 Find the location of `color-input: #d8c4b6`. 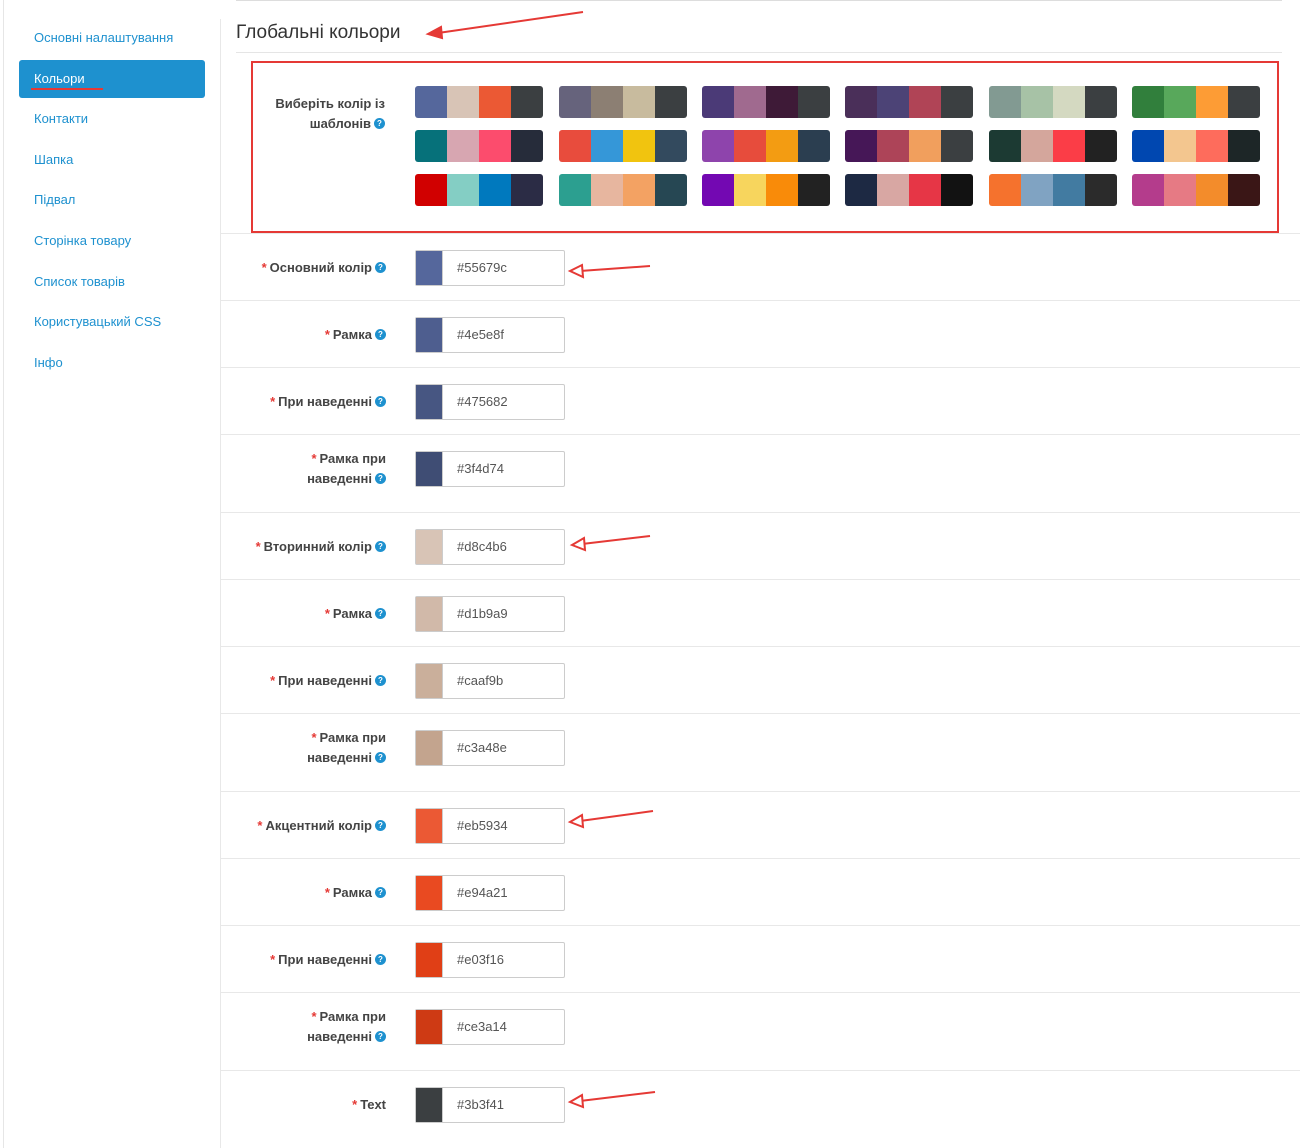

color-input: #d8c4b6 is located at coordinates (490, 547).